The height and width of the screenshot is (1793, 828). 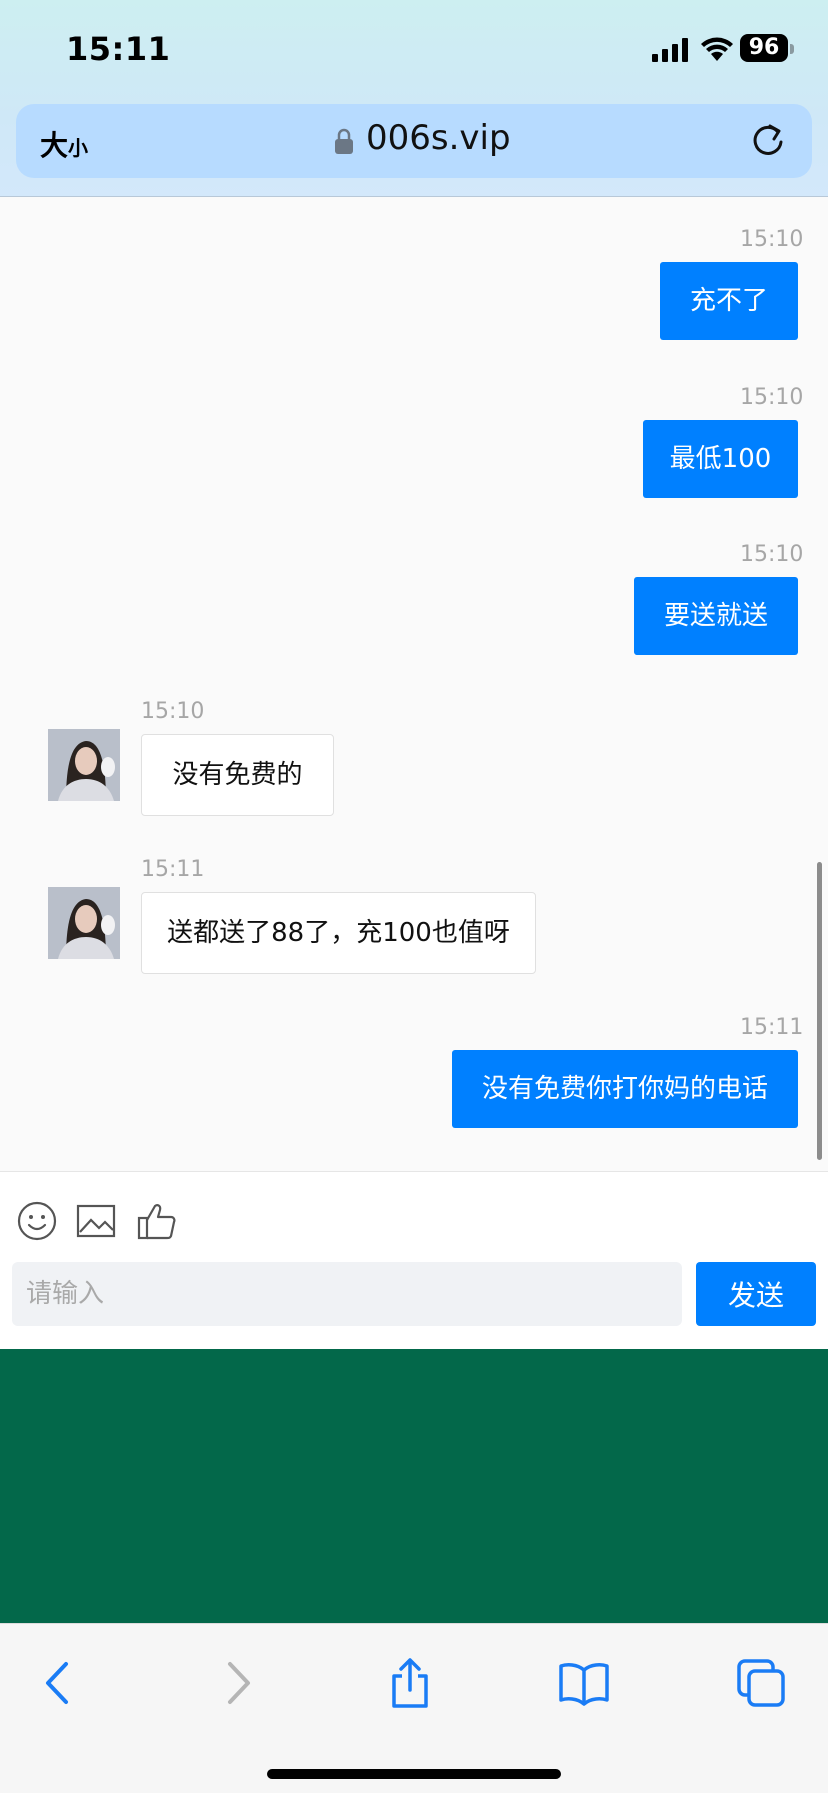 What do you see at coordinates (347, 1294) in the screenshot?
I see `message-input` at bounding box center [347, 1294].